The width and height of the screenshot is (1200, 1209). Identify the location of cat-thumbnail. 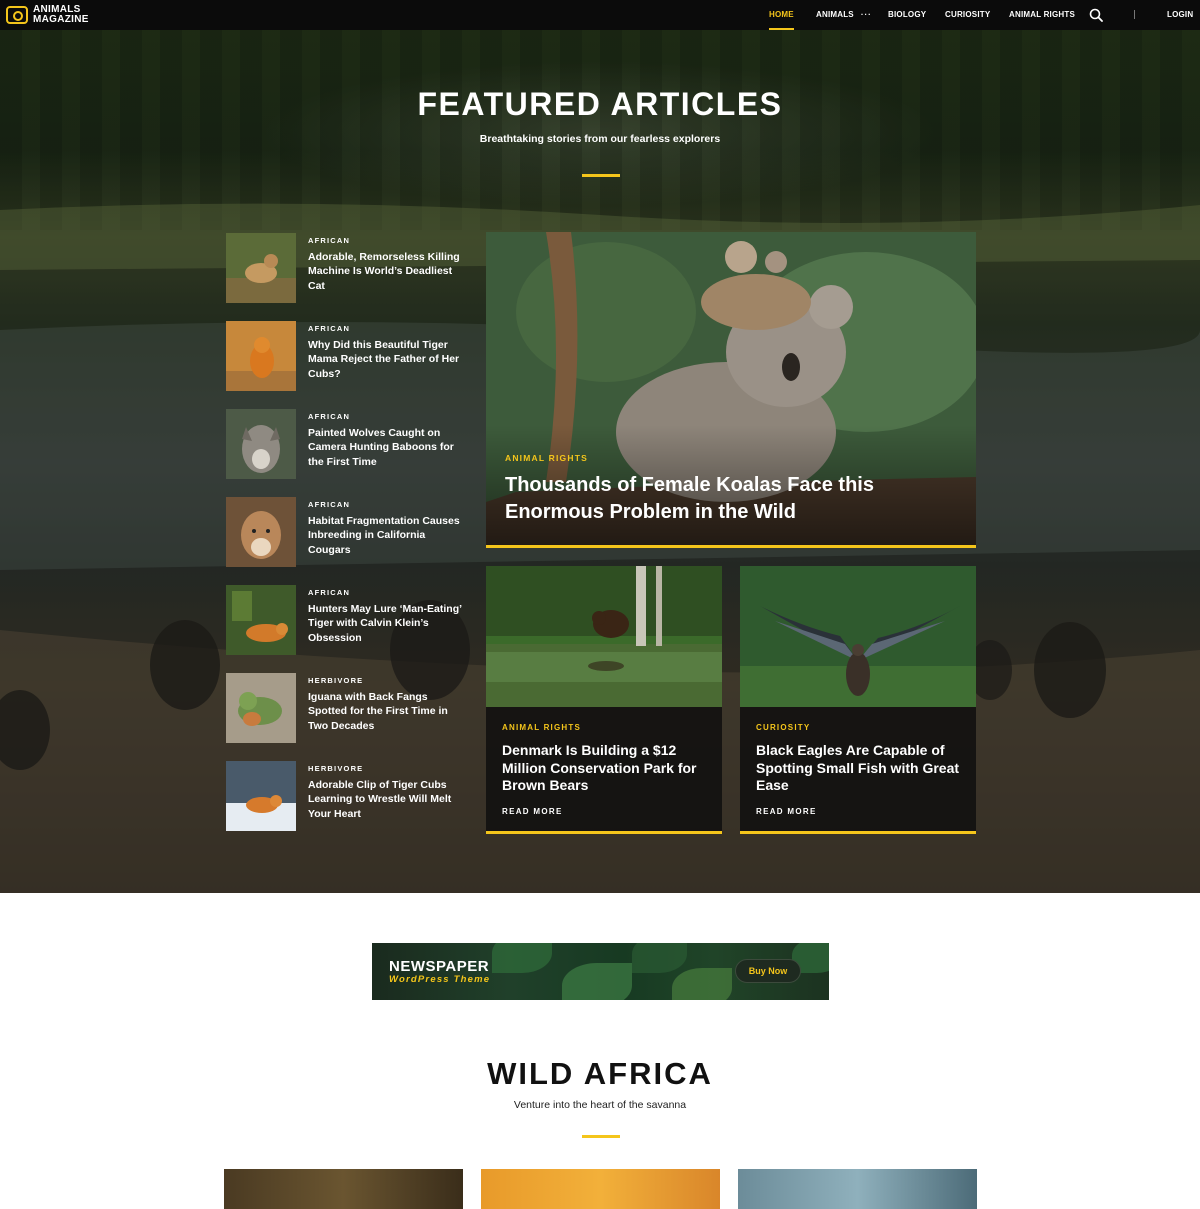
(261, 268).